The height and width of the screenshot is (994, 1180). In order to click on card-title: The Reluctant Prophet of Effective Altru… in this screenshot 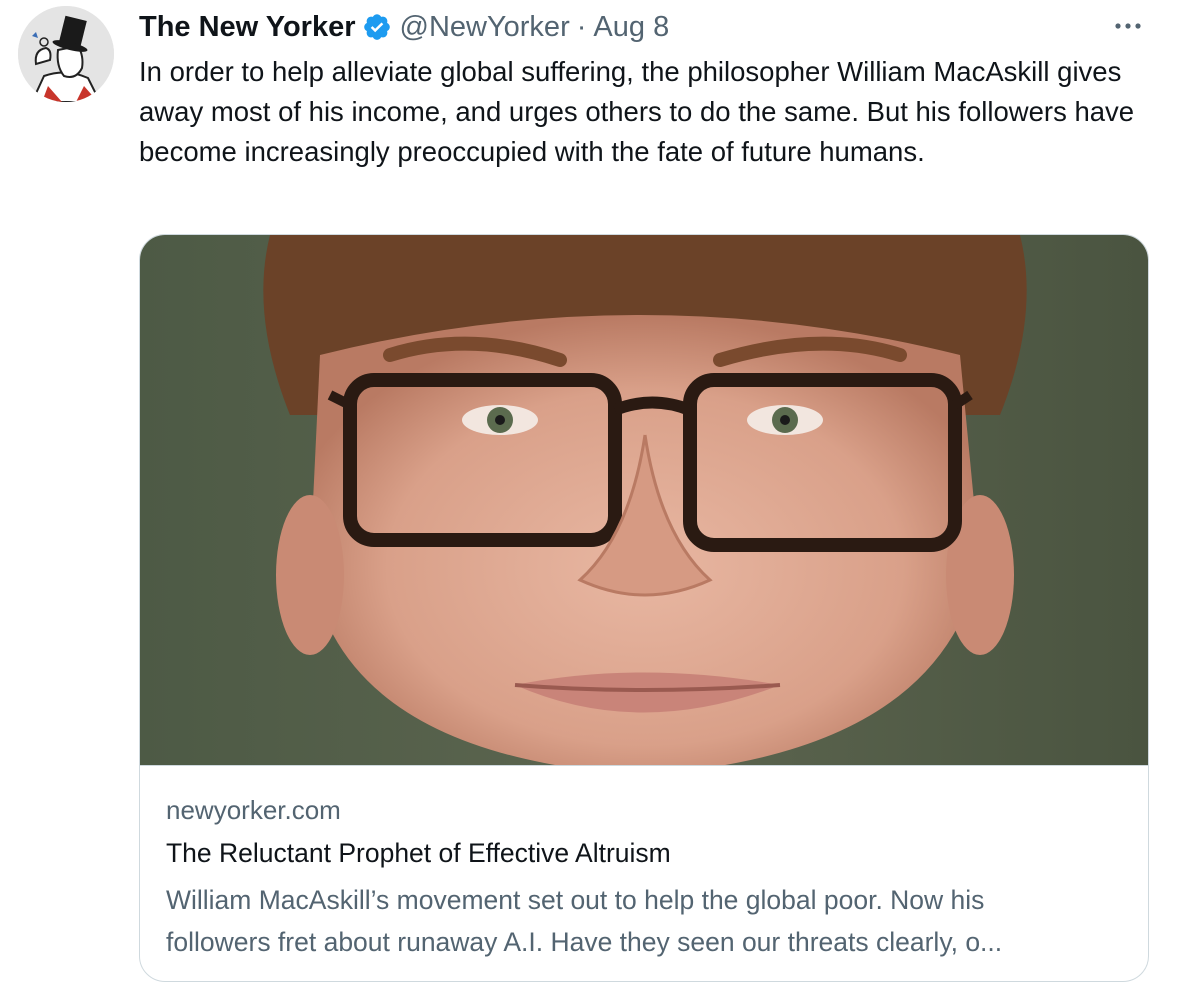, I will do `click(418, 853)`.